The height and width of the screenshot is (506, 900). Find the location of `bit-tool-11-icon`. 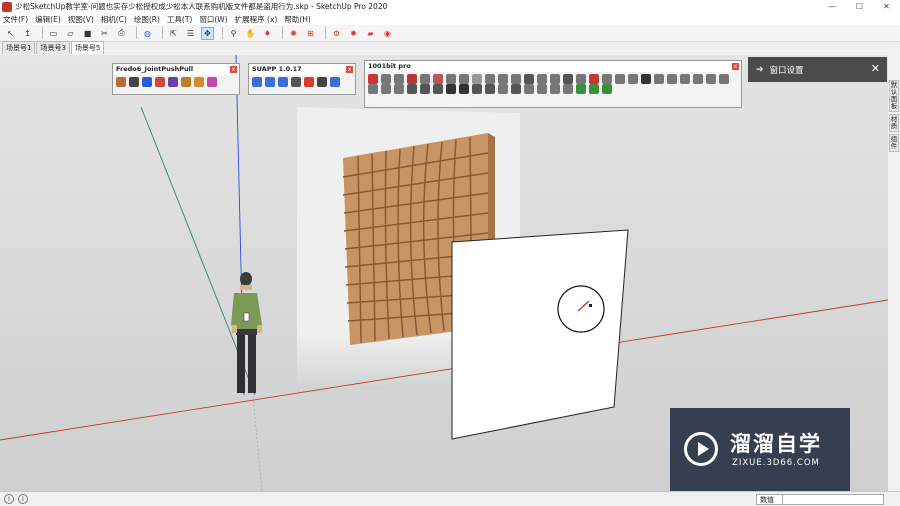

bit-tool-11-icon is located at coordinates (503, 79).